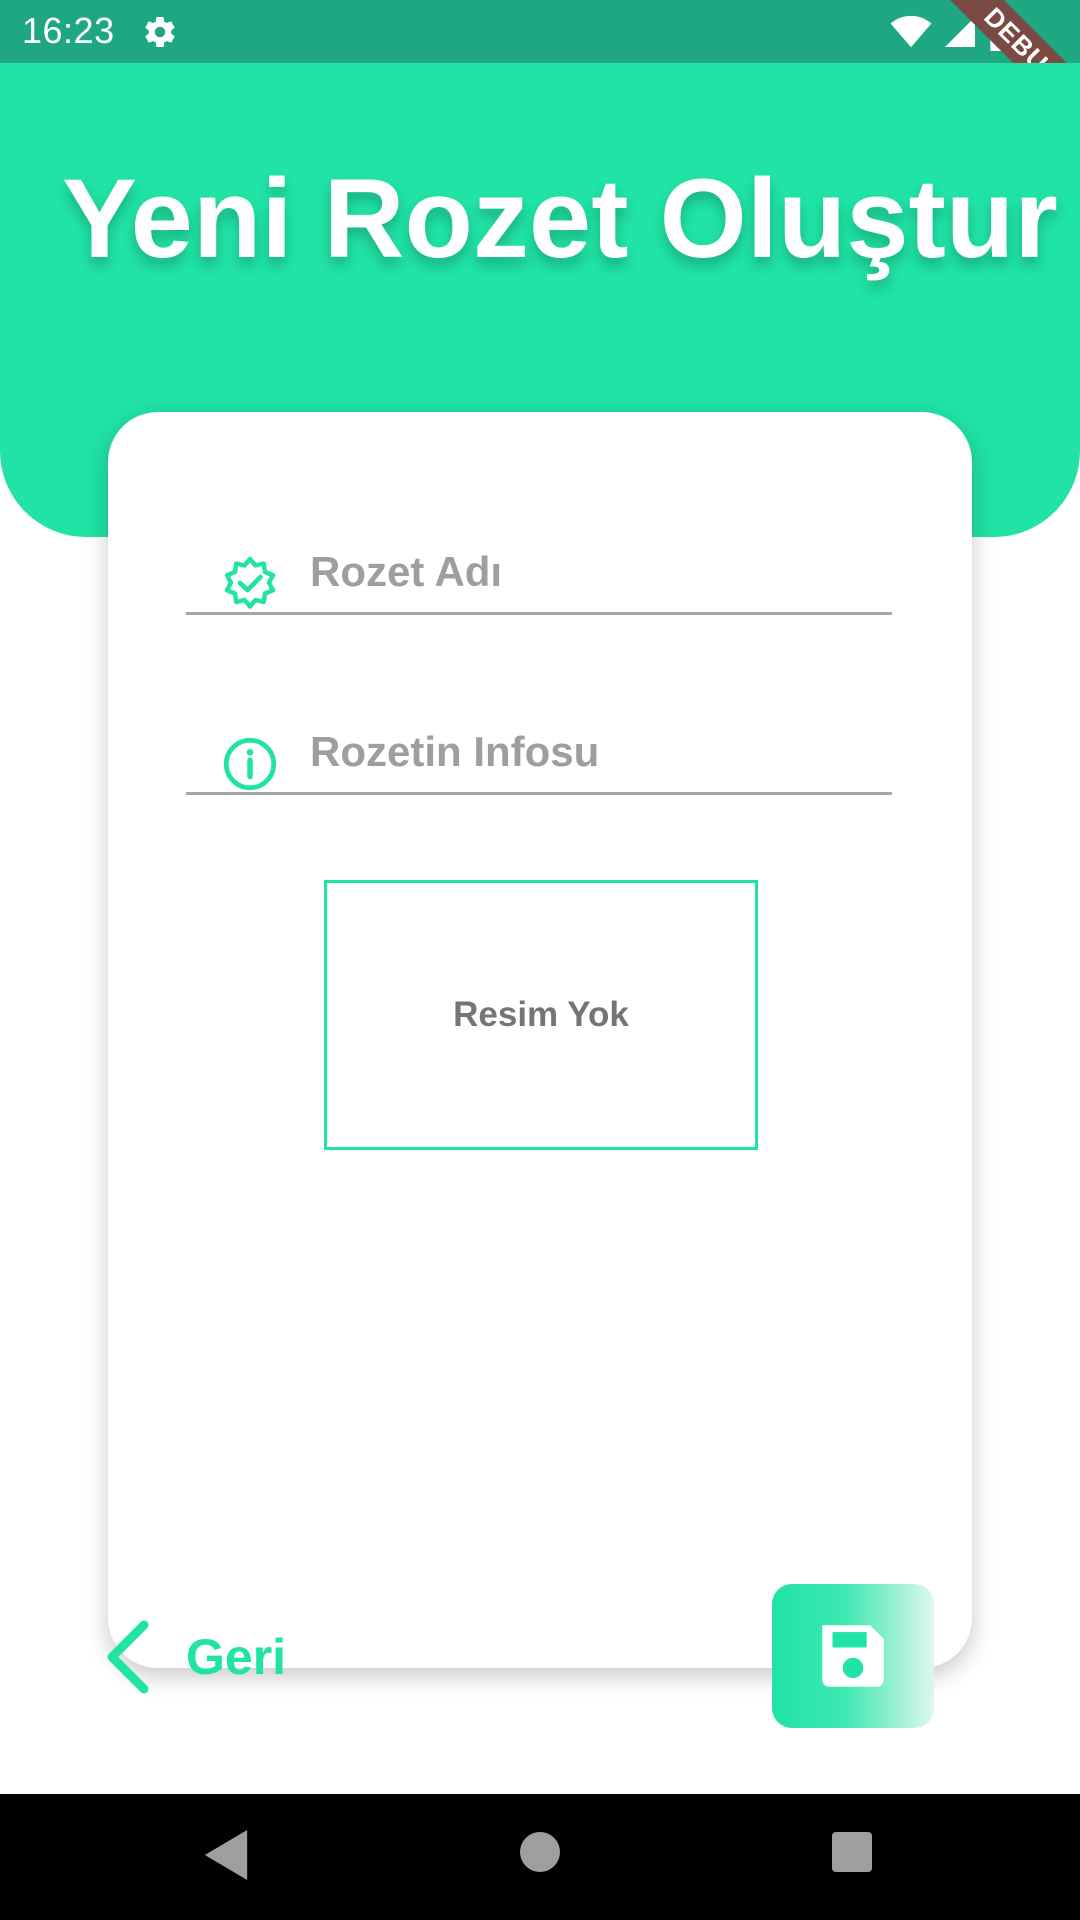 Image resolution: width=1080 pixels, height=1920 pixels. What do you see at coordinates (128, 1657) in the screenshot?
I see `chevron-left-icon` at bounding box center [128, 1657].